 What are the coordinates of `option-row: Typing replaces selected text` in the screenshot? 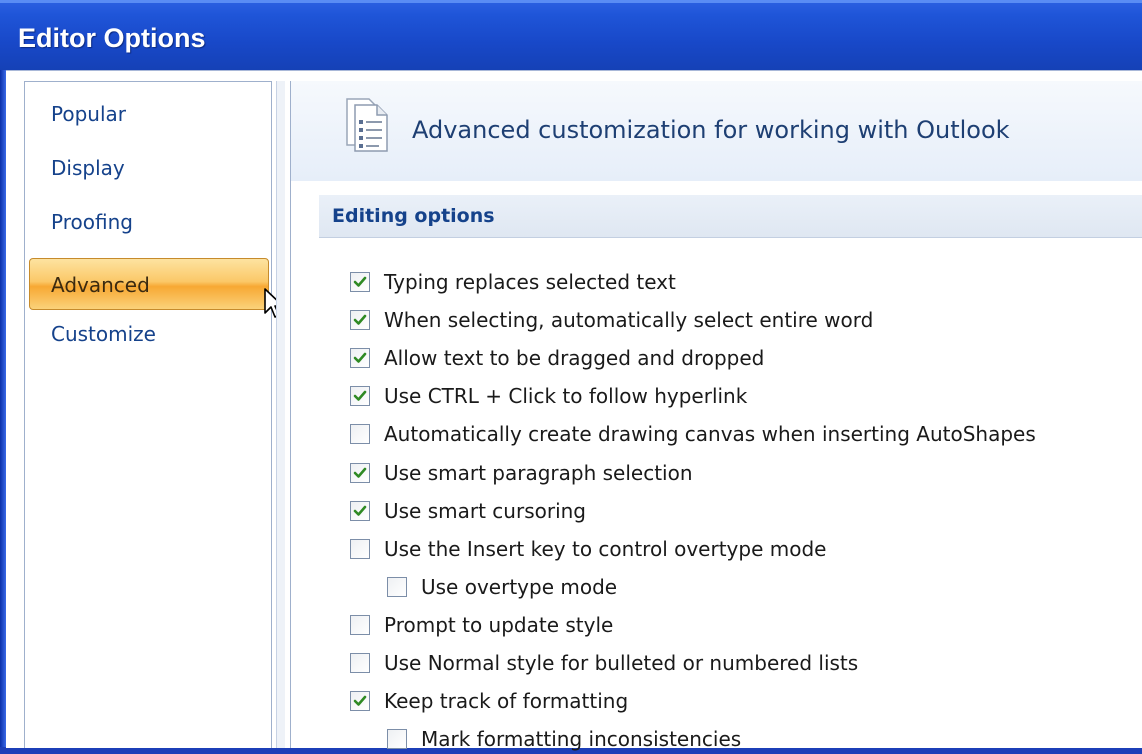 It's located at (513, 282).